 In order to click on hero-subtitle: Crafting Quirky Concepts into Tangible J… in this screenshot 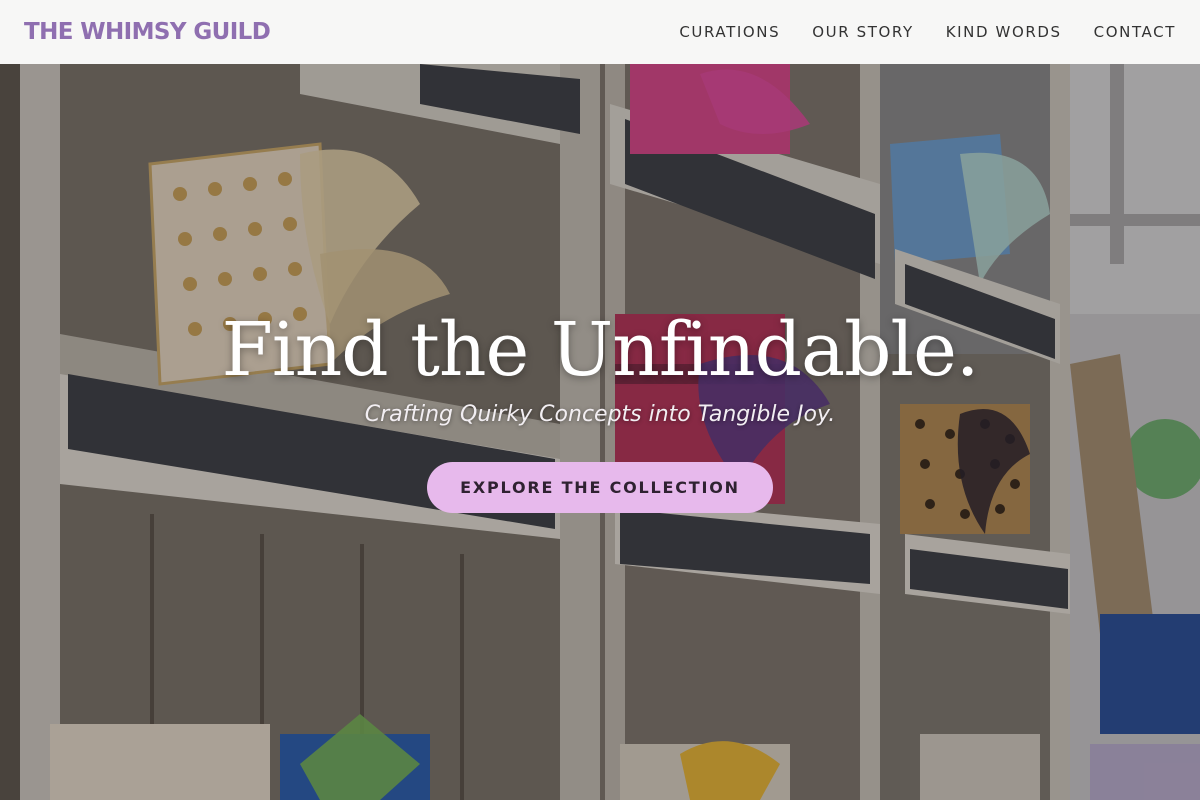, I will do `click(600, 414)`.